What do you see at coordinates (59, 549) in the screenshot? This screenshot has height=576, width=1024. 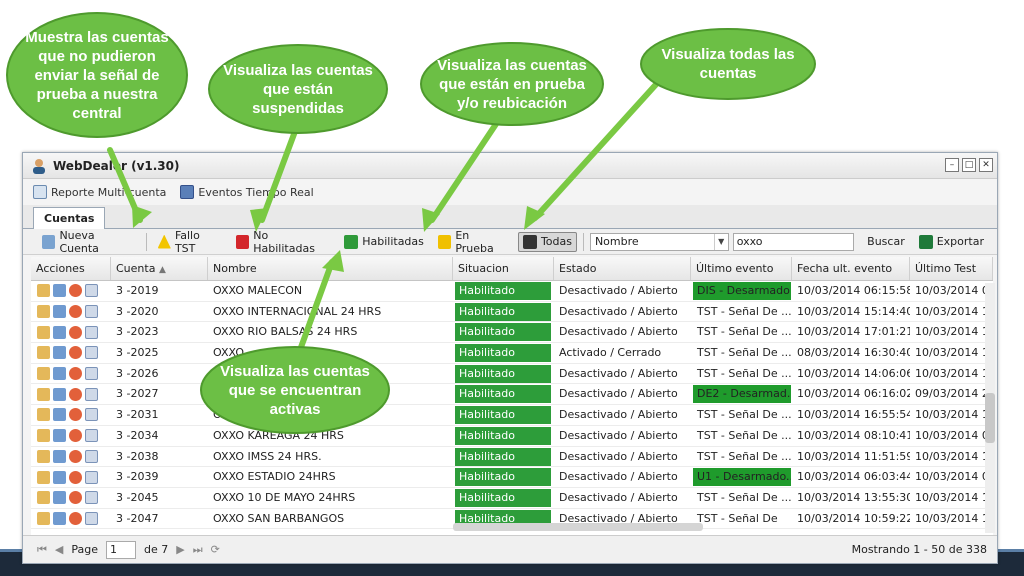 I see `prev-page-icon: ◀` at bounding box center [59, 549].